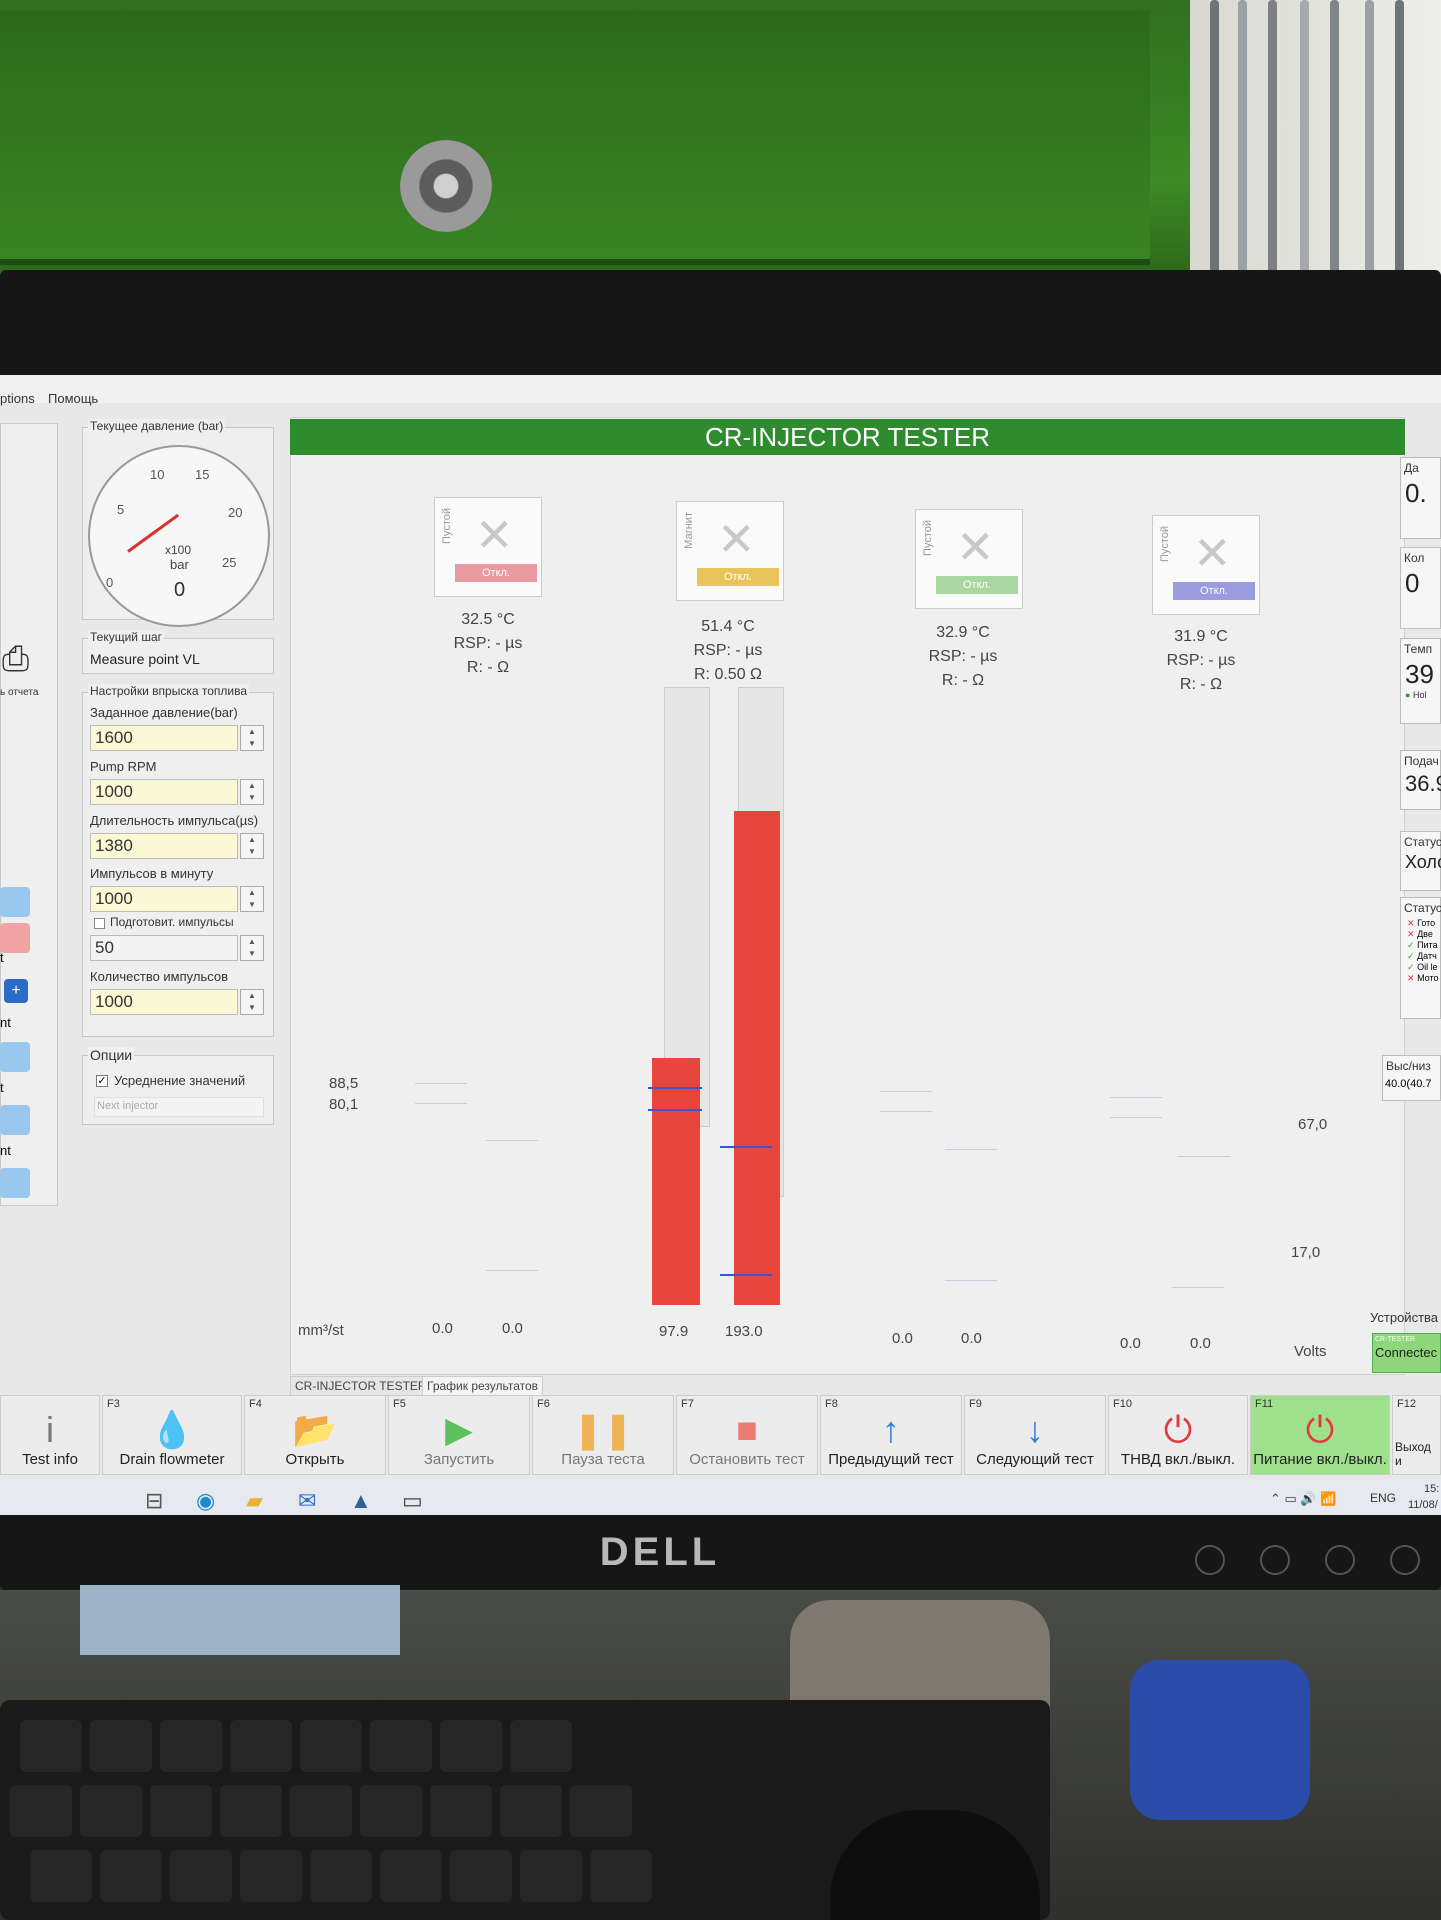  I want to click on mail-icon: ✉, so click(307, 1501).